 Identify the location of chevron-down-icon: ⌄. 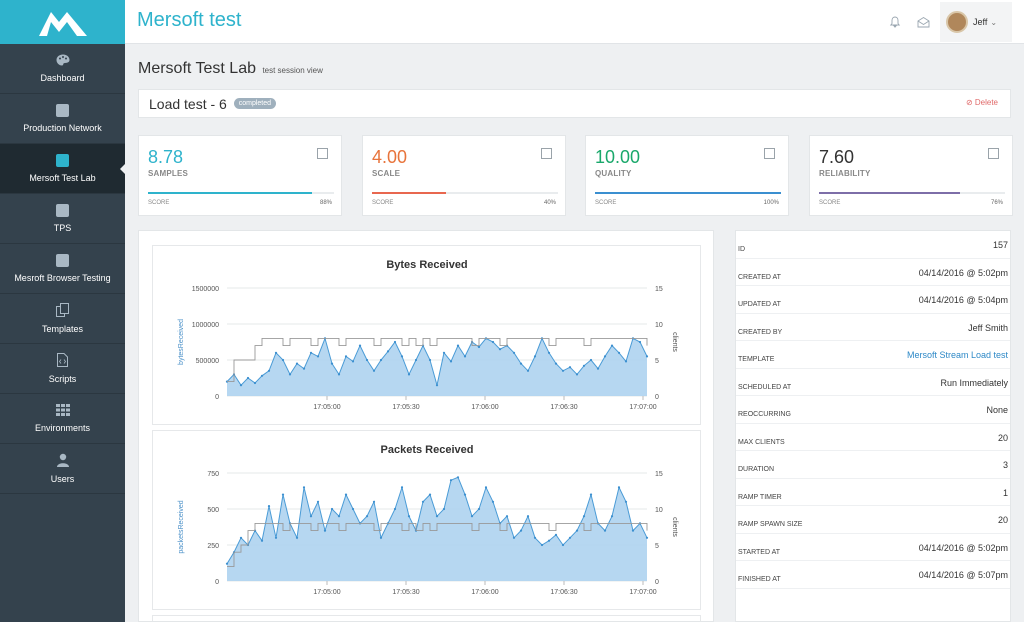
(994, 22).